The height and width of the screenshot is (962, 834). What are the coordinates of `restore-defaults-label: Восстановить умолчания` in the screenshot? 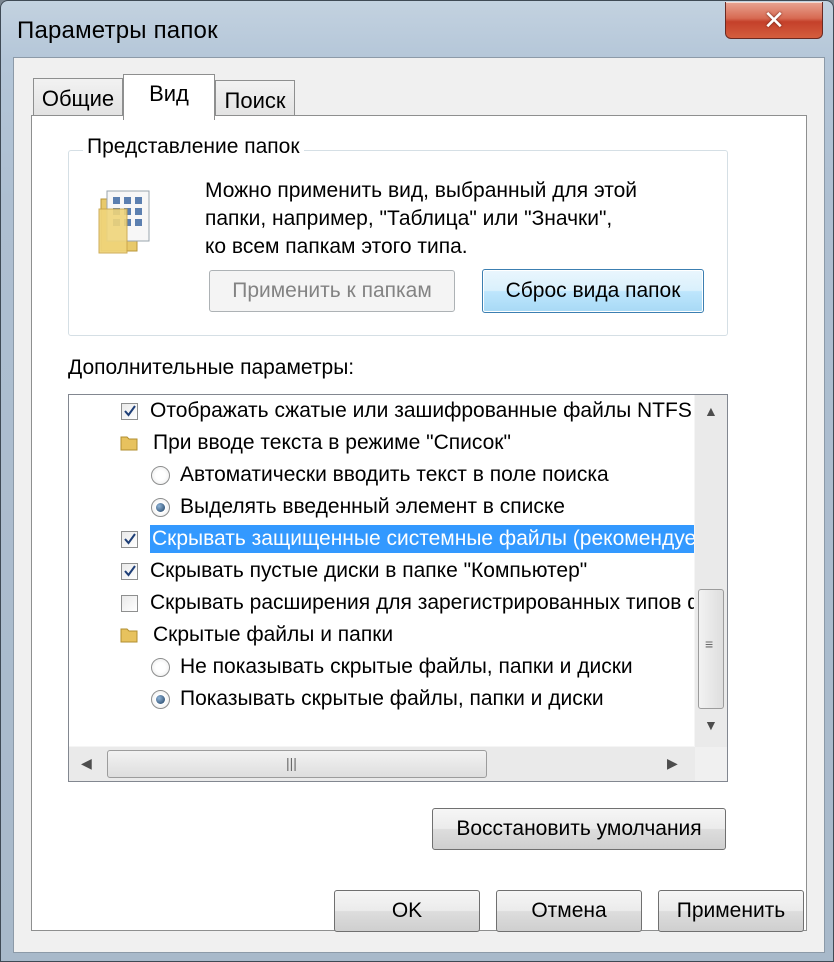 It's located at (579, 828).